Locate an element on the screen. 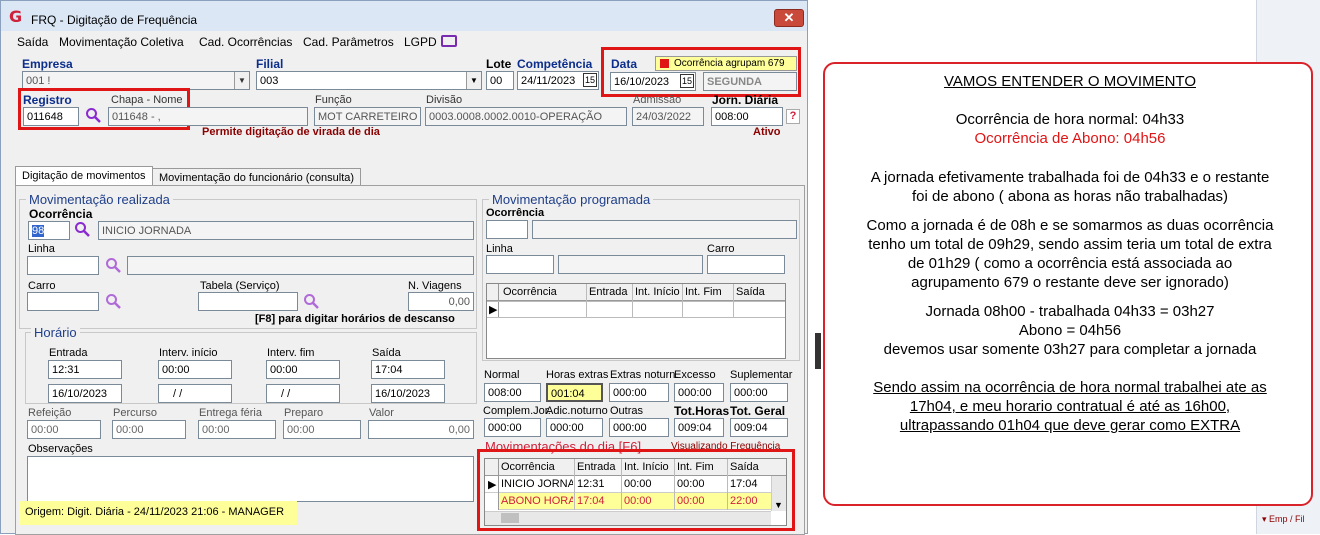  funcao-field: MOT CARRETEIRO is located at coordinates (367, 116).